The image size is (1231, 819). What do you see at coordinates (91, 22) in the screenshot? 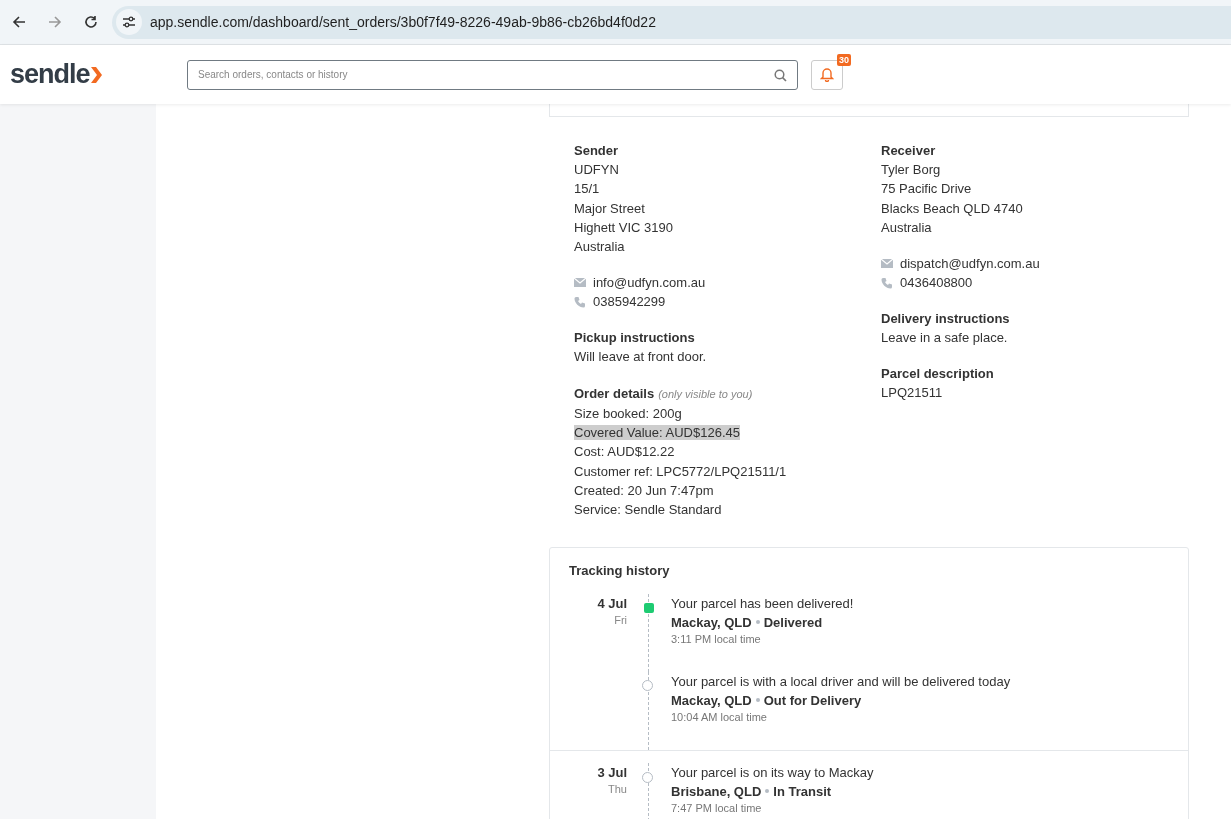
I see `reload-icon` at bounding box center [91, 22].